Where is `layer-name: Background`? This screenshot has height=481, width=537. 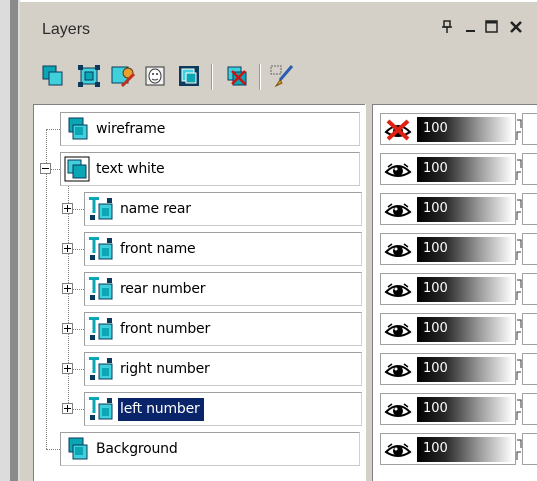
layer-name: Background is located at coordinates (138, 449).